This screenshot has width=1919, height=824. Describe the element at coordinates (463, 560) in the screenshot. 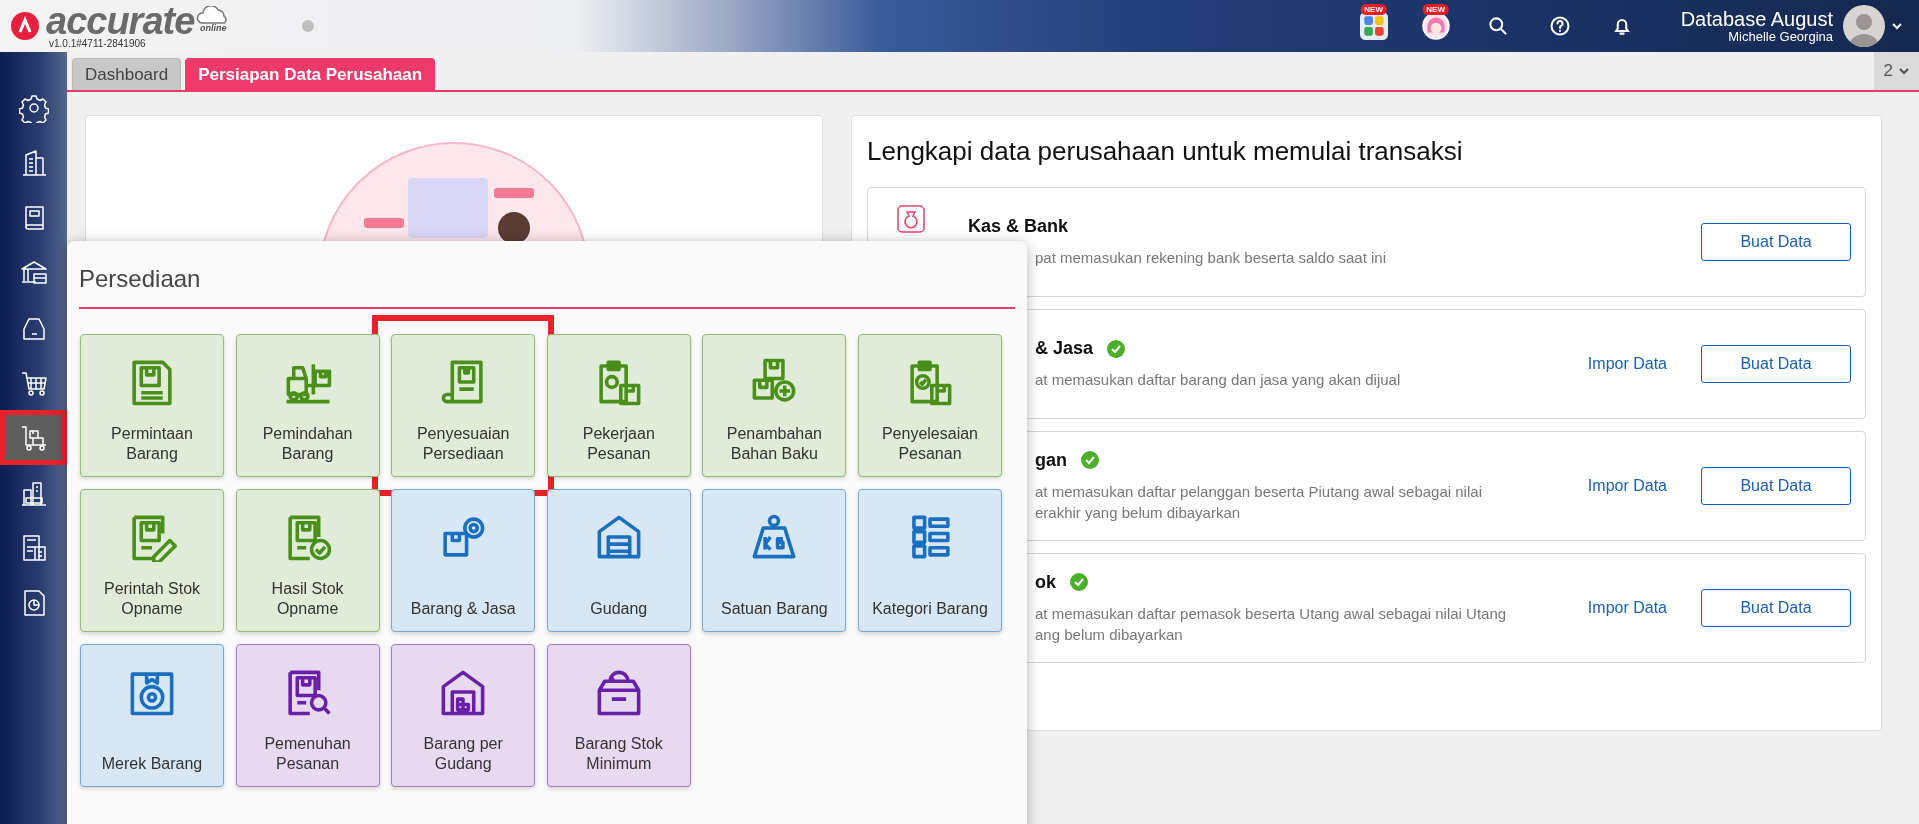

I see `menu-tile: Barang & Jasa` at that location.